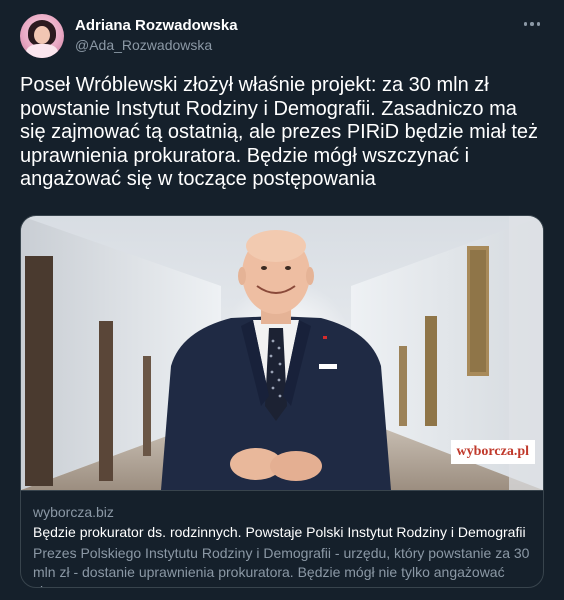  Describe the element at coordinates (42, 51) in the screenshot. I see `avatar-shirt` at that location.